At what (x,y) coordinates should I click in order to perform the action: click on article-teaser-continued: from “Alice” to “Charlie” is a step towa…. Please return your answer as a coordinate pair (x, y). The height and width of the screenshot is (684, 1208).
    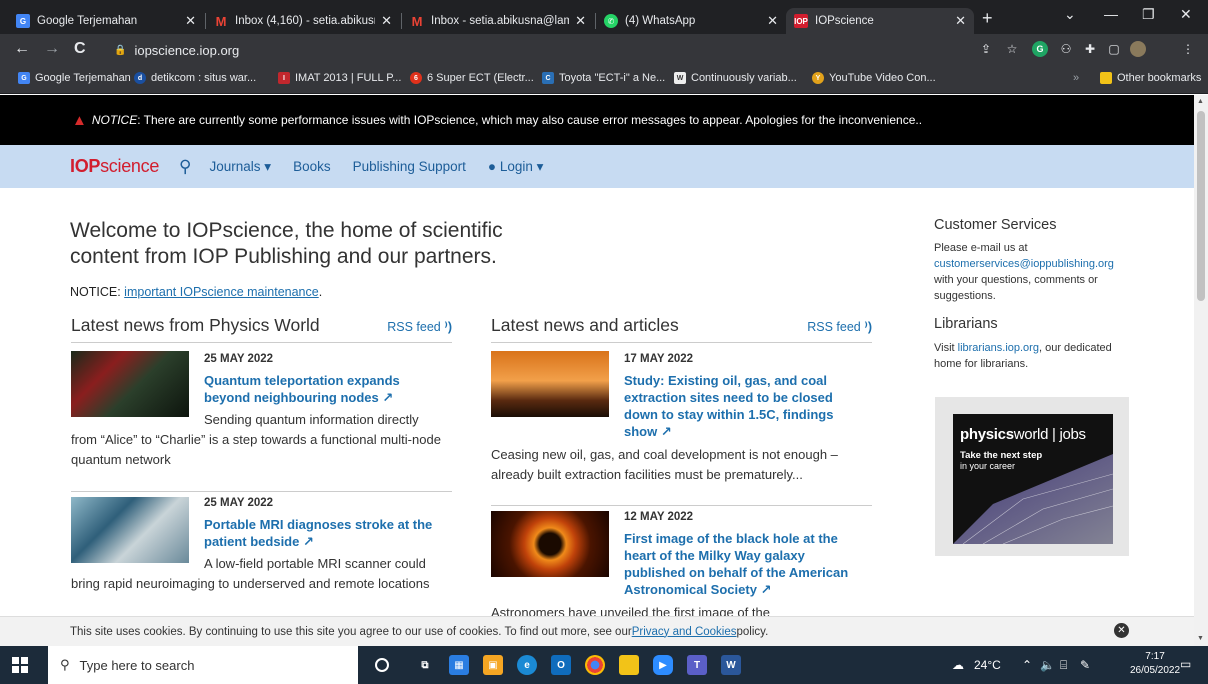
    Looking at the image, I should click on (256, 449).